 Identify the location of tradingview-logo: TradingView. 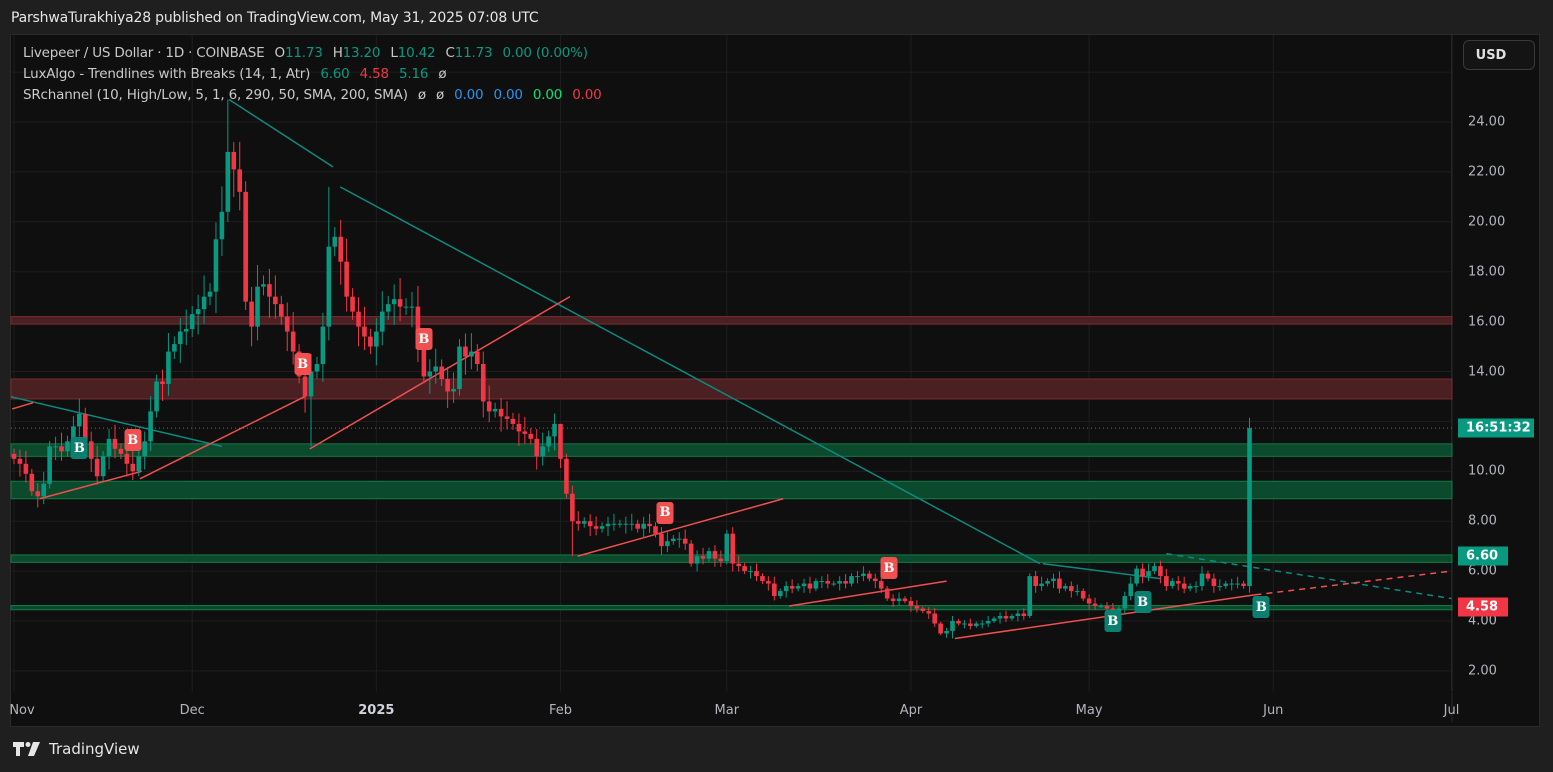
(76, 749).